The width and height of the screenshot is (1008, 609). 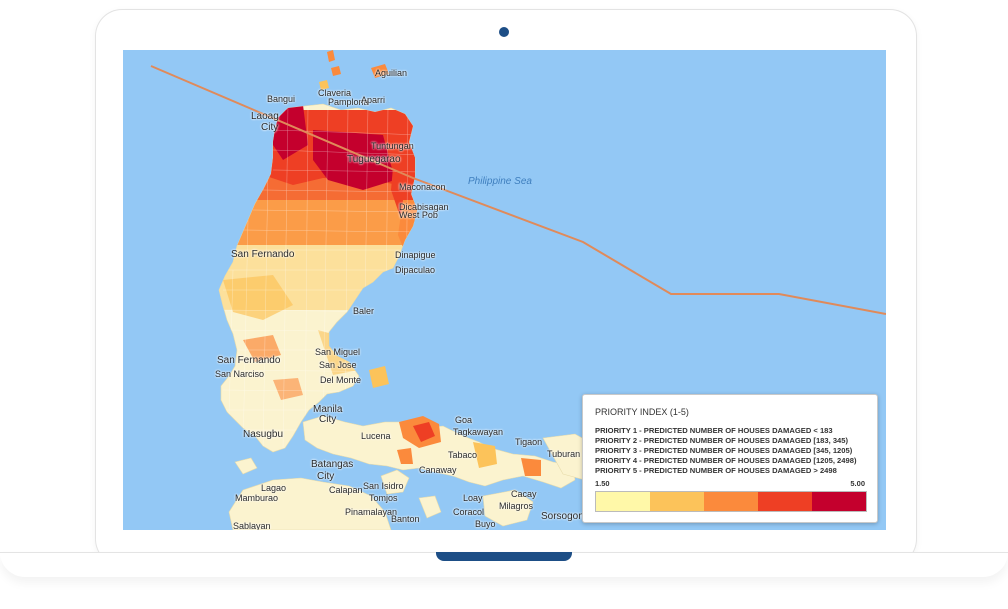 I want to click on place-label-tomjos: Tomjos, so click(x=383, y=498).